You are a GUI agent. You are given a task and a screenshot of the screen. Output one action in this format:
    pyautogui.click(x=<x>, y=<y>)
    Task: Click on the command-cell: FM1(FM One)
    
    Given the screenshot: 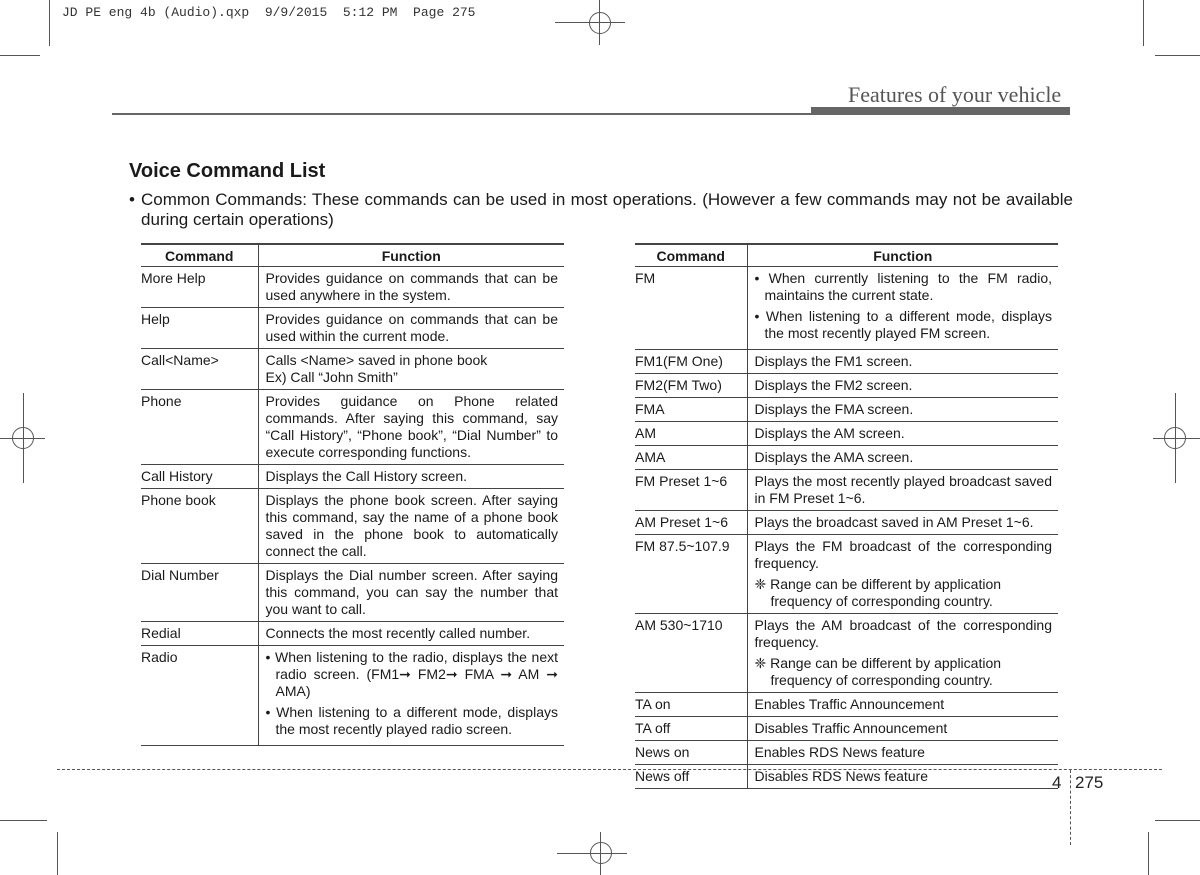 What is the action you would take?
    pyautogui.click(x=691, y=361)
    